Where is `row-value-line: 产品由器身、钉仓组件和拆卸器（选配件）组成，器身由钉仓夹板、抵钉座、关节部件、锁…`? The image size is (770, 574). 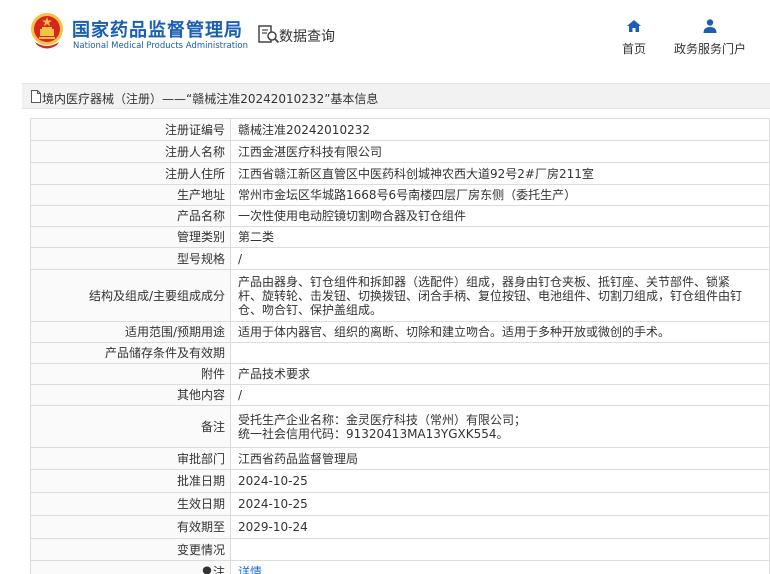 row-value-line: 产品由器身、钉仓组件和拆卸器（选配件）组成，器身由钉仓夹板、抵钉座、关节部件、锁… is located at coordinates (484, 281).